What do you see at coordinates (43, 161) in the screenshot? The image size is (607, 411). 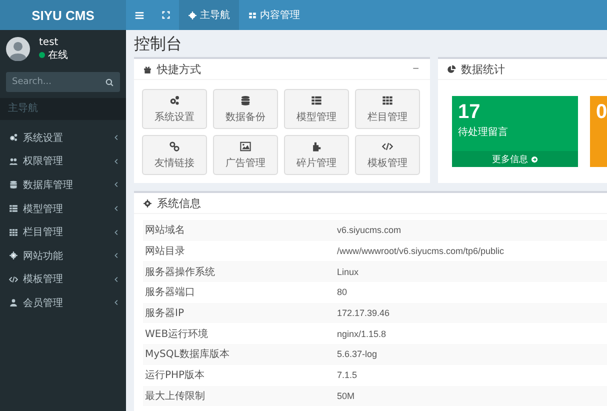 I see `menu-label: 权限管理` at bounding box center [43, 161].